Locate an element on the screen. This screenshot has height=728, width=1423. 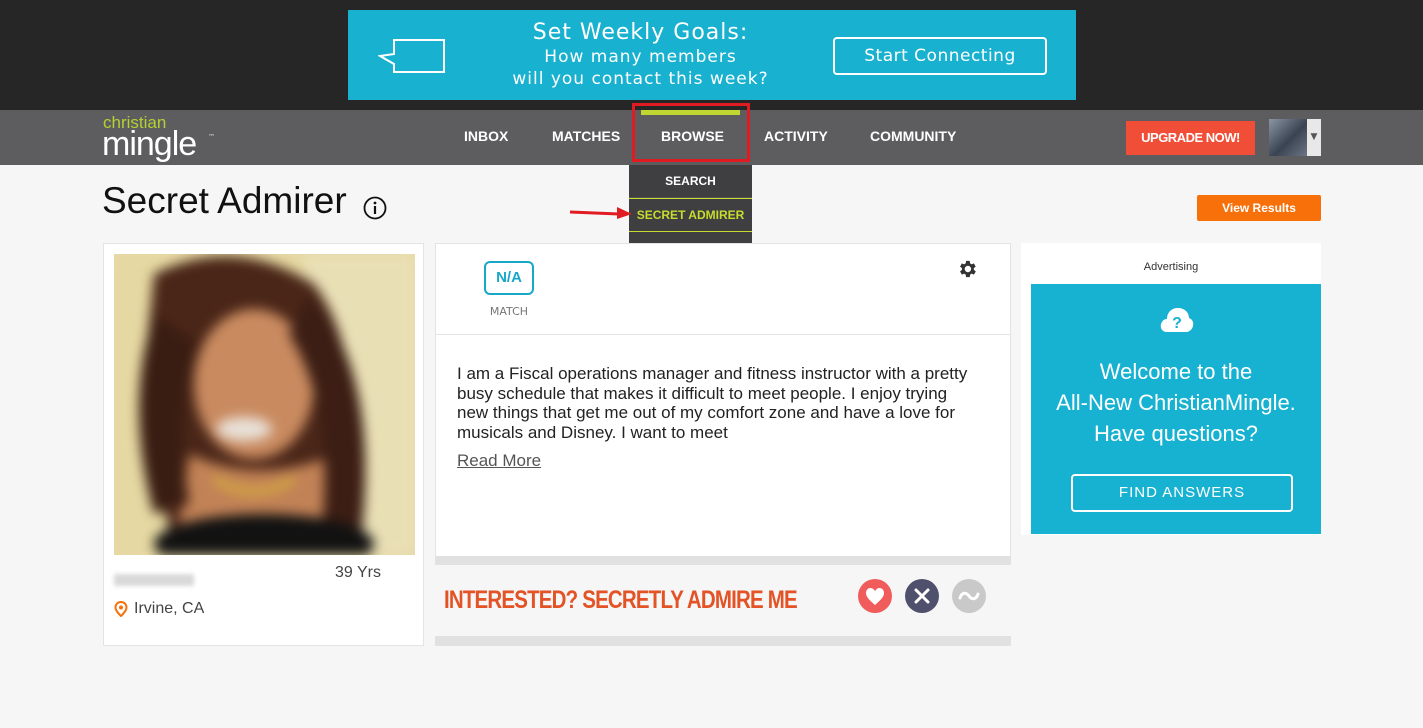
read-more-link: Read More is located at coordinates (499, 461).